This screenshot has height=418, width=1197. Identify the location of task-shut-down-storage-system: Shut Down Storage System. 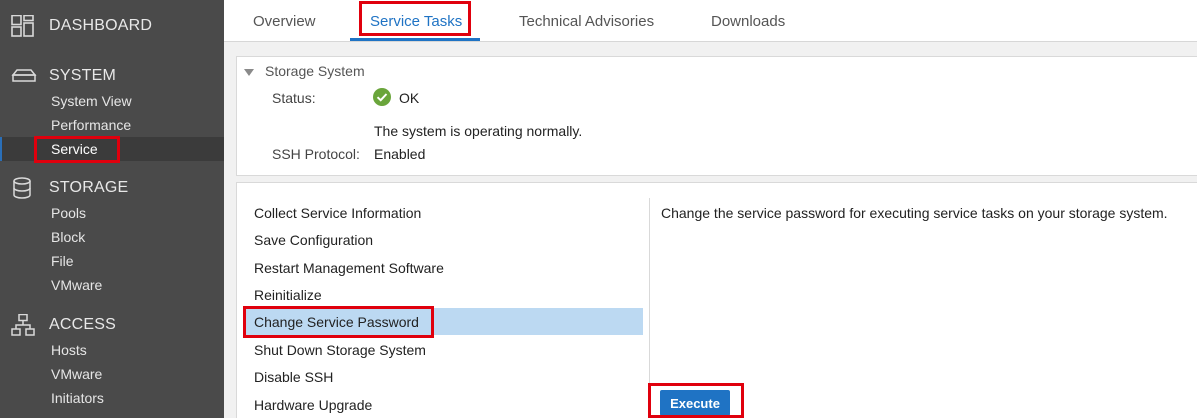
(443, 349).